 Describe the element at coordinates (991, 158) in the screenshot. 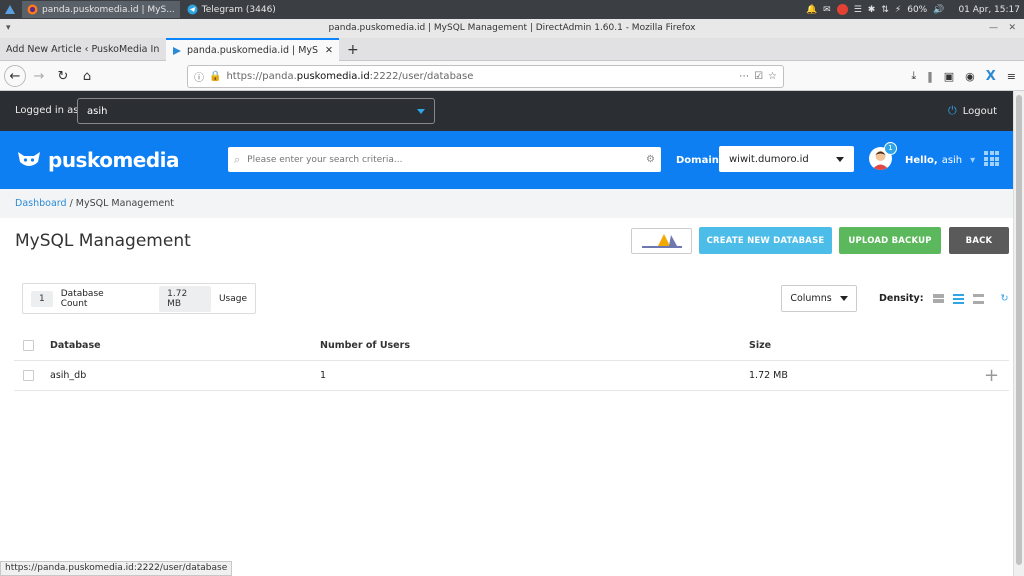

I see `apps-grid-icon` at that location.